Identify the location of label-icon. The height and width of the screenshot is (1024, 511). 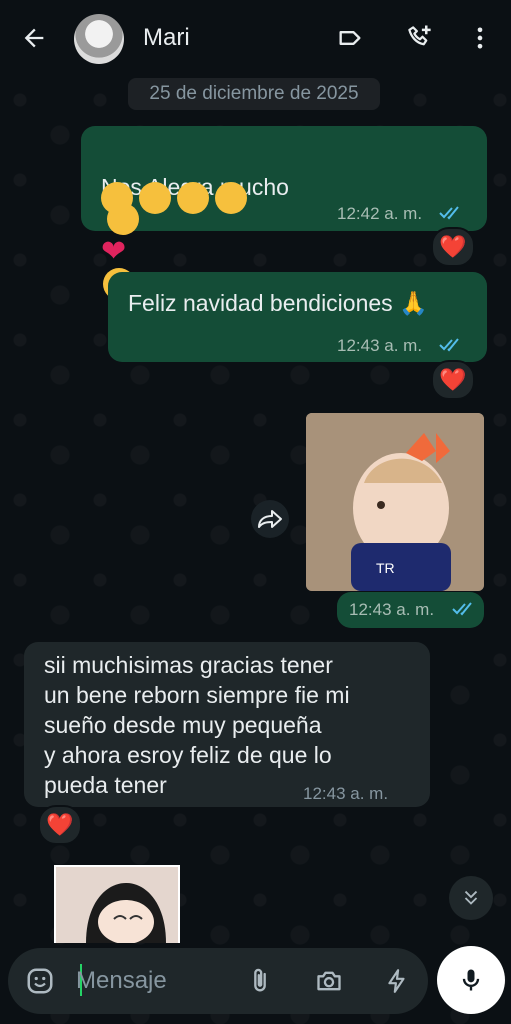
(350, 38).